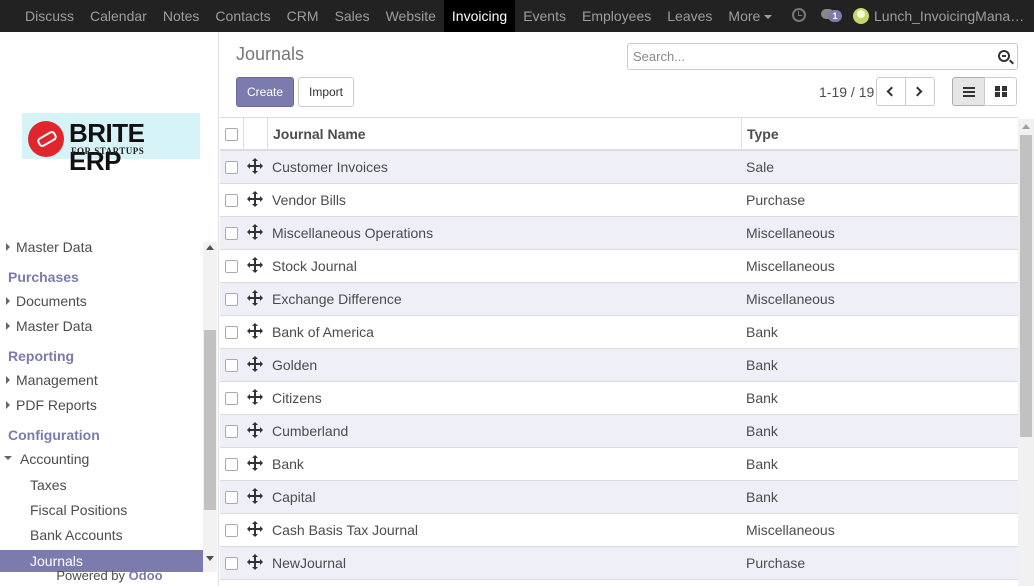  What do you see at coordinates (319, 134) in the screenshot?
I see `column-header-journal-name: Journal Name` at bounding box center [319, 134].